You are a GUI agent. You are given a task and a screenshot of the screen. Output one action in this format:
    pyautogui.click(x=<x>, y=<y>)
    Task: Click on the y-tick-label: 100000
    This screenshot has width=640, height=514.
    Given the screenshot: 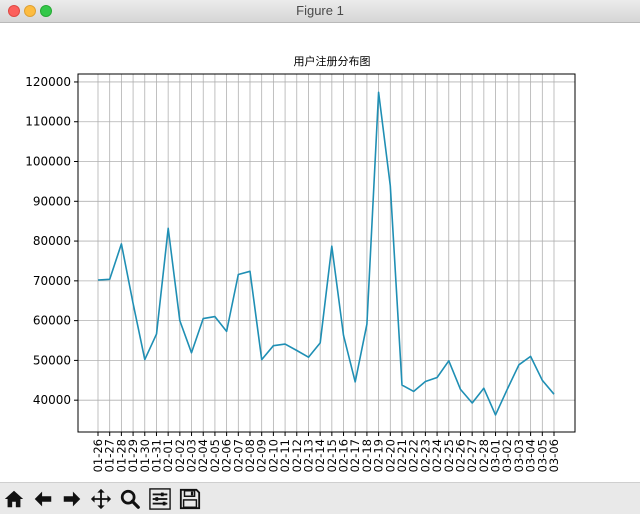 What is the action you would take?
    pyautogui.click(x=48, y=162)
    